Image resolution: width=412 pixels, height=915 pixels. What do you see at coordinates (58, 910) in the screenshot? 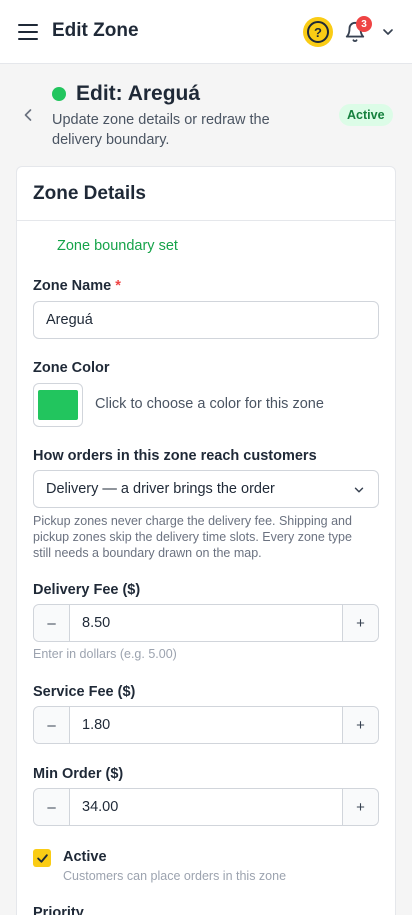
I see `priority-label: Priority` at bounding box center [58, 910].